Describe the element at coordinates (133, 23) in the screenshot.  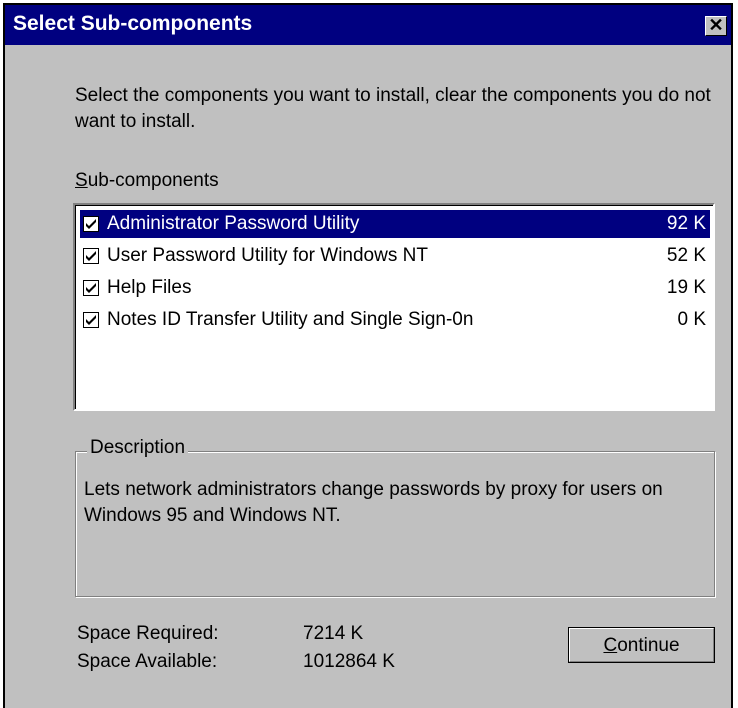
I see `window-title: Select Sub-components` at that location.